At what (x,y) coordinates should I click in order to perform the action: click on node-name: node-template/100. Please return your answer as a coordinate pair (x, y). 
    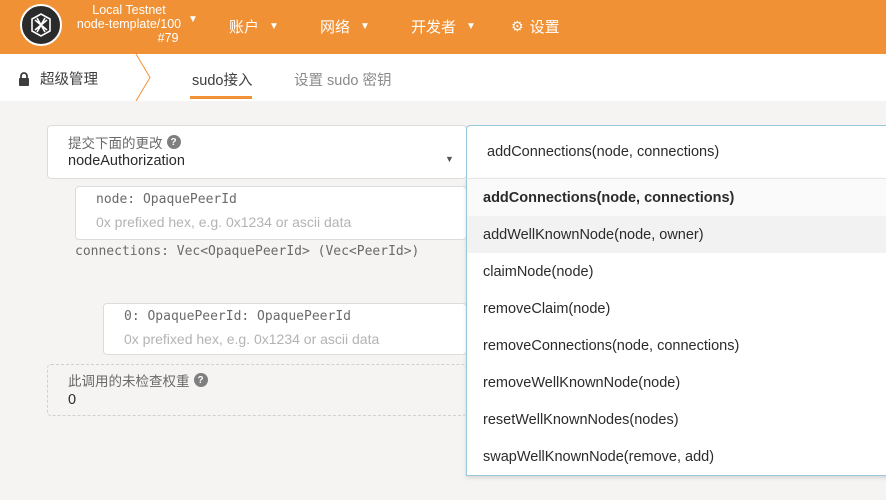
    Looking at the image, I should click on (129, 24).